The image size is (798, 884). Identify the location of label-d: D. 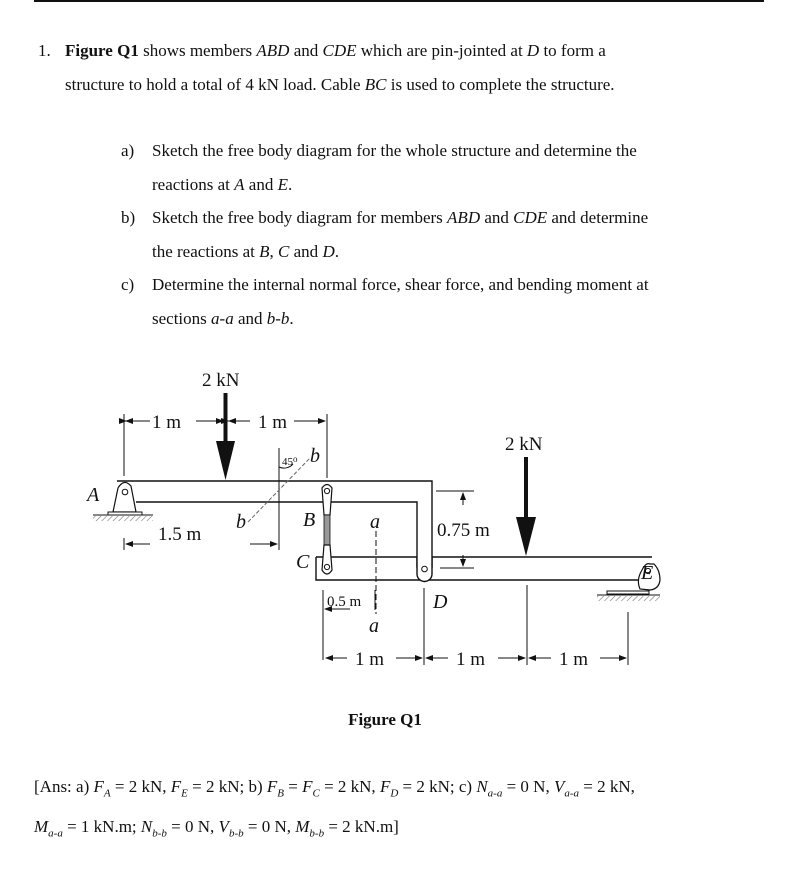
(440, 602).